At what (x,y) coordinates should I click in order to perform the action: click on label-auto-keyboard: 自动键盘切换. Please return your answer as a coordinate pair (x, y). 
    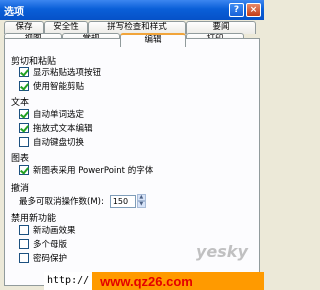
    Looking at the image, I should click on (59, 143).